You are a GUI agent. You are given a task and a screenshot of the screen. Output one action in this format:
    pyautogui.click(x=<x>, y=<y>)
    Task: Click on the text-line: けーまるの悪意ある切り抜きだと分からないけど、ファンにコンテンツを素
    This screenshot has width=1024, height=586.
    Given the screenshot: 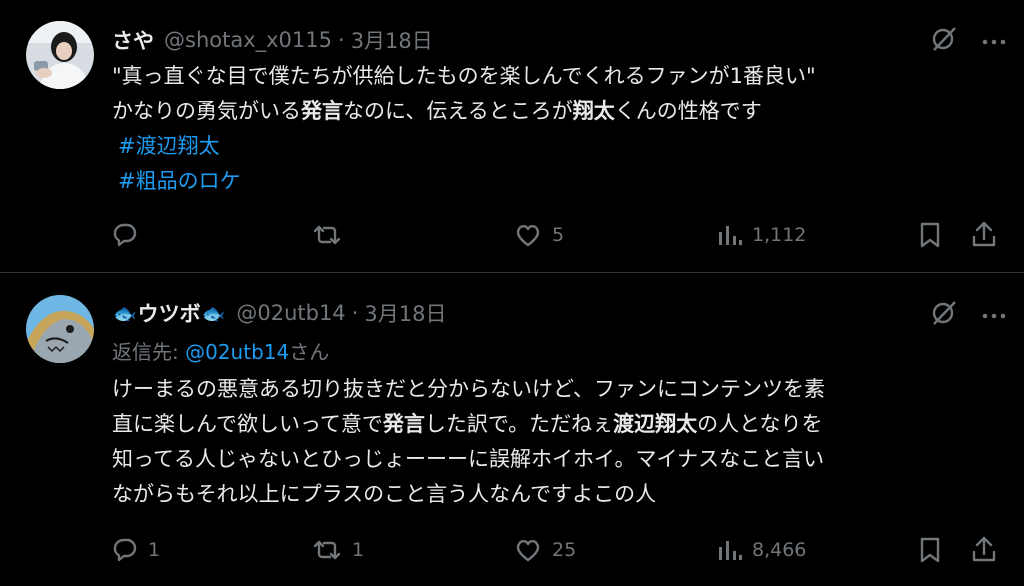 What is the action you would take?
    pyautogui.click(x=468, y=389)
    